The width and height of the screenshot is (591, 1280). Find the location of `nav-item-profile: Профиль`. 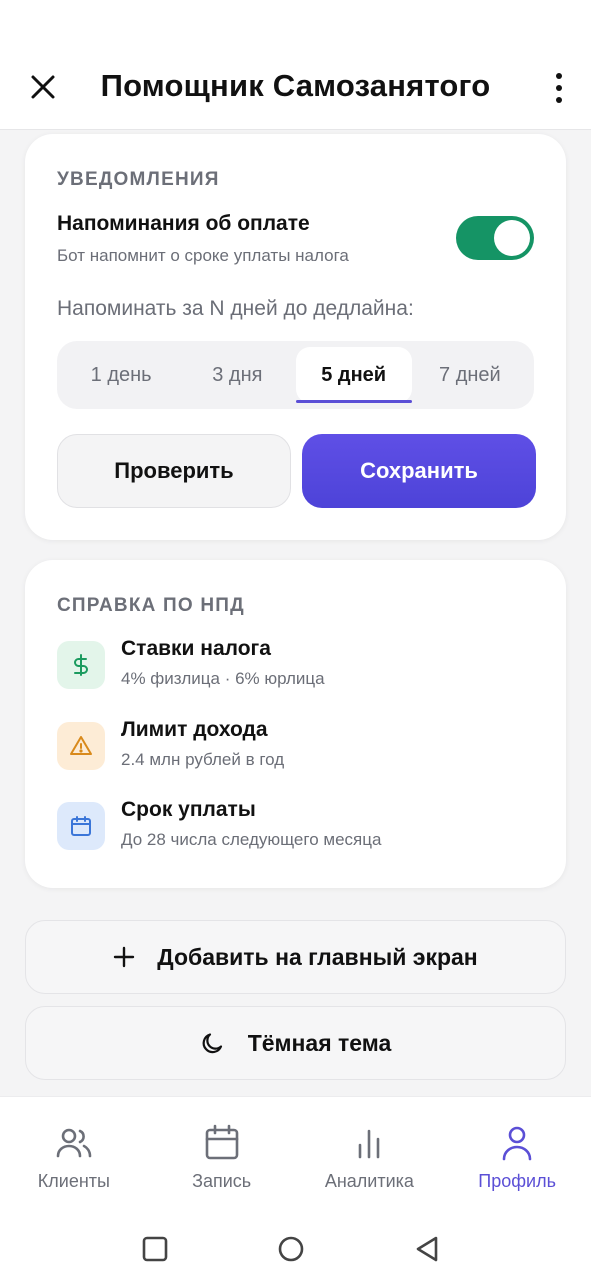

nav-item-profile: Профиль is located at coordinates (517, 1154).